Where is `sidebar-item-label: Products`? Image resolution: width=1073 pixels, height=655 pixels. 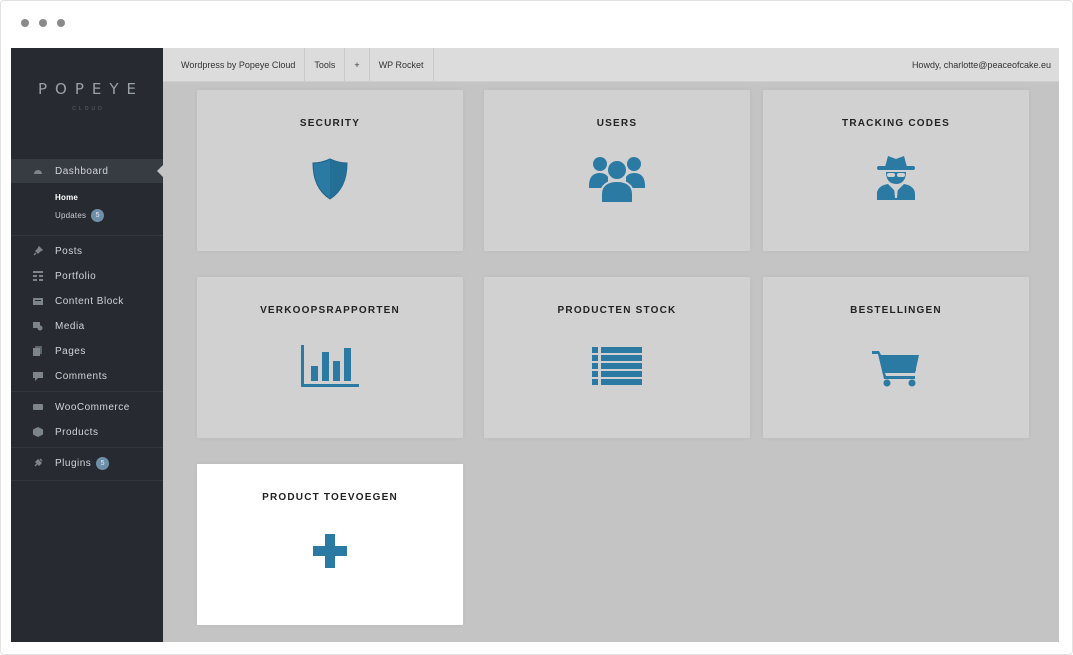
sidebar-item-label: Products is located at coordinates (77, 432).